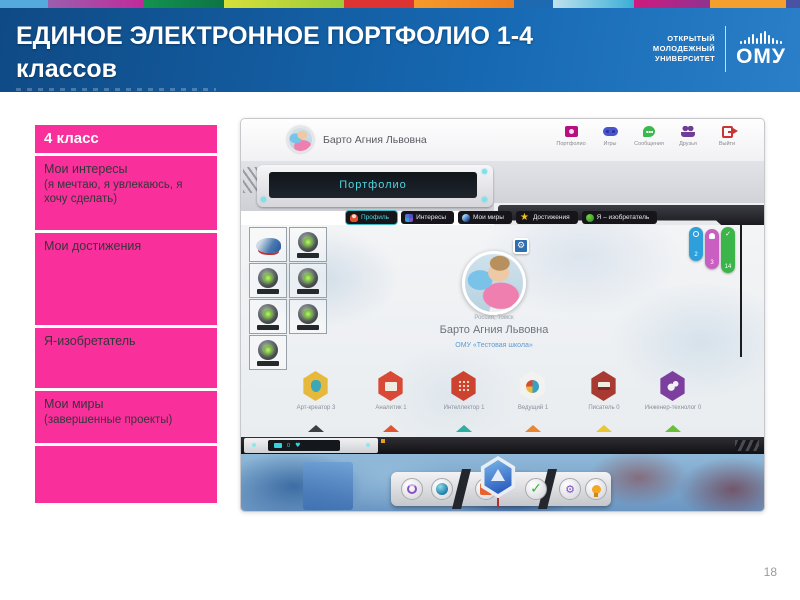 The image size is (800, 600). I want to click on heart-icon: ♥, so click(298, 445).